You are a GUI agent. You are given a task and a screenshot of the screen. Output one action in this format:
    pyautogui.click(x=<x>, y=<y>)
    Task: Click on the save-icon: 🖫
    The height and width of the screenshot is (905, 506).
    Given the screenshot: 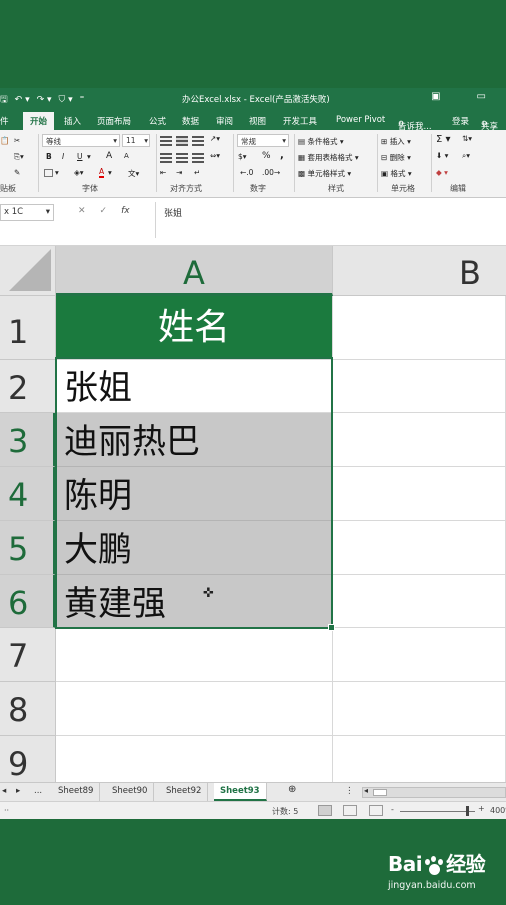 What is the action you would take?
    pyautogui.click(x=4, y=100)
    